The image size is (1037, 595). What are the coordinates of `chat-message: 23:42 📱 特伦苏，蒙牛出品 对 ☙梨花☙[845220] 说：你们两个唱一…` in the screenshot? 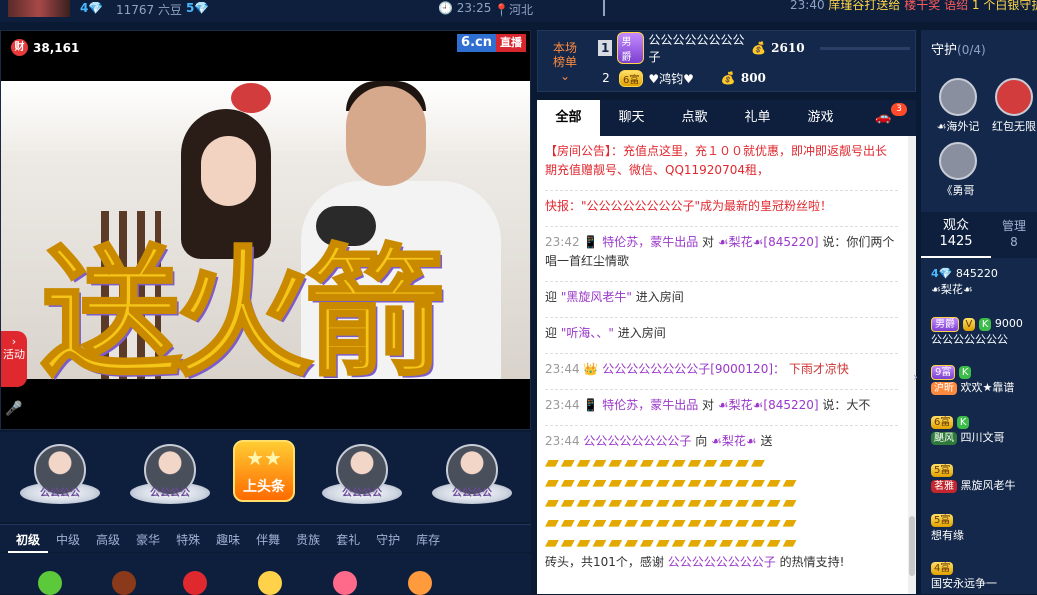 It's located at (721, 248).